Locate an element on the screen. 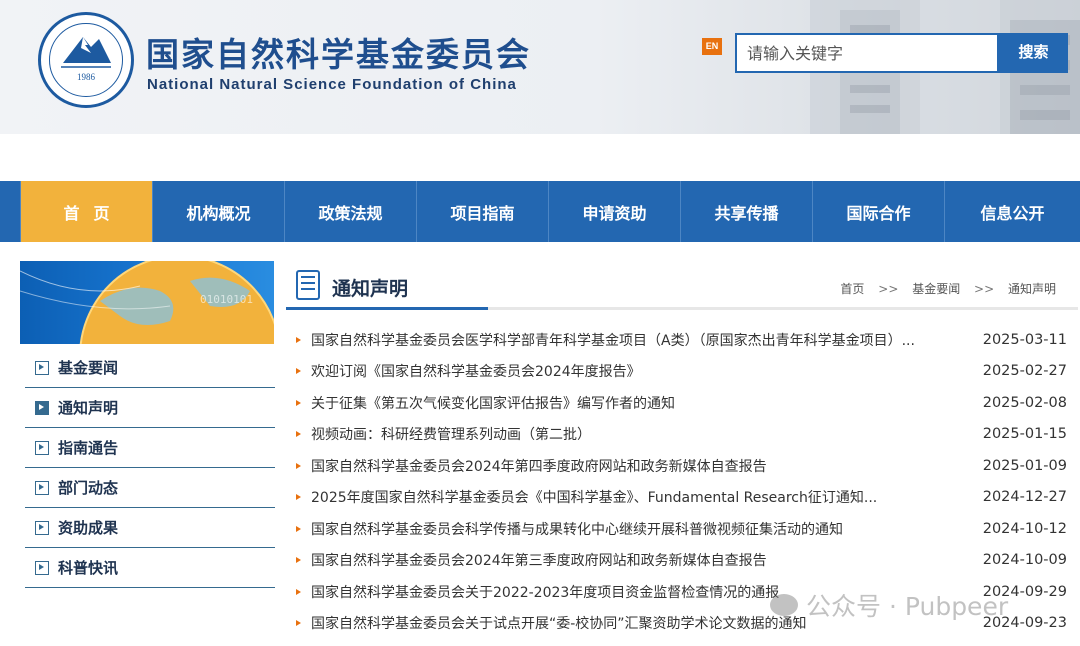  nav-item-apply: 申请资助 is located at coordinates (614, 211).